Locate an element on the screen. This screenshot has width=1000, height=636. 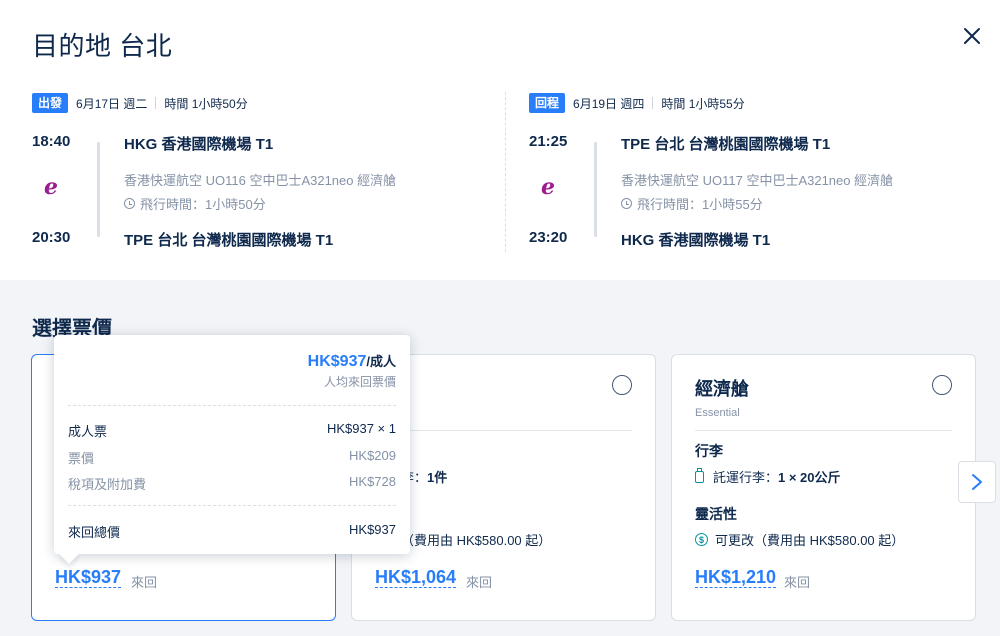
fare-name: Essential is located at coordinates (717, 413).